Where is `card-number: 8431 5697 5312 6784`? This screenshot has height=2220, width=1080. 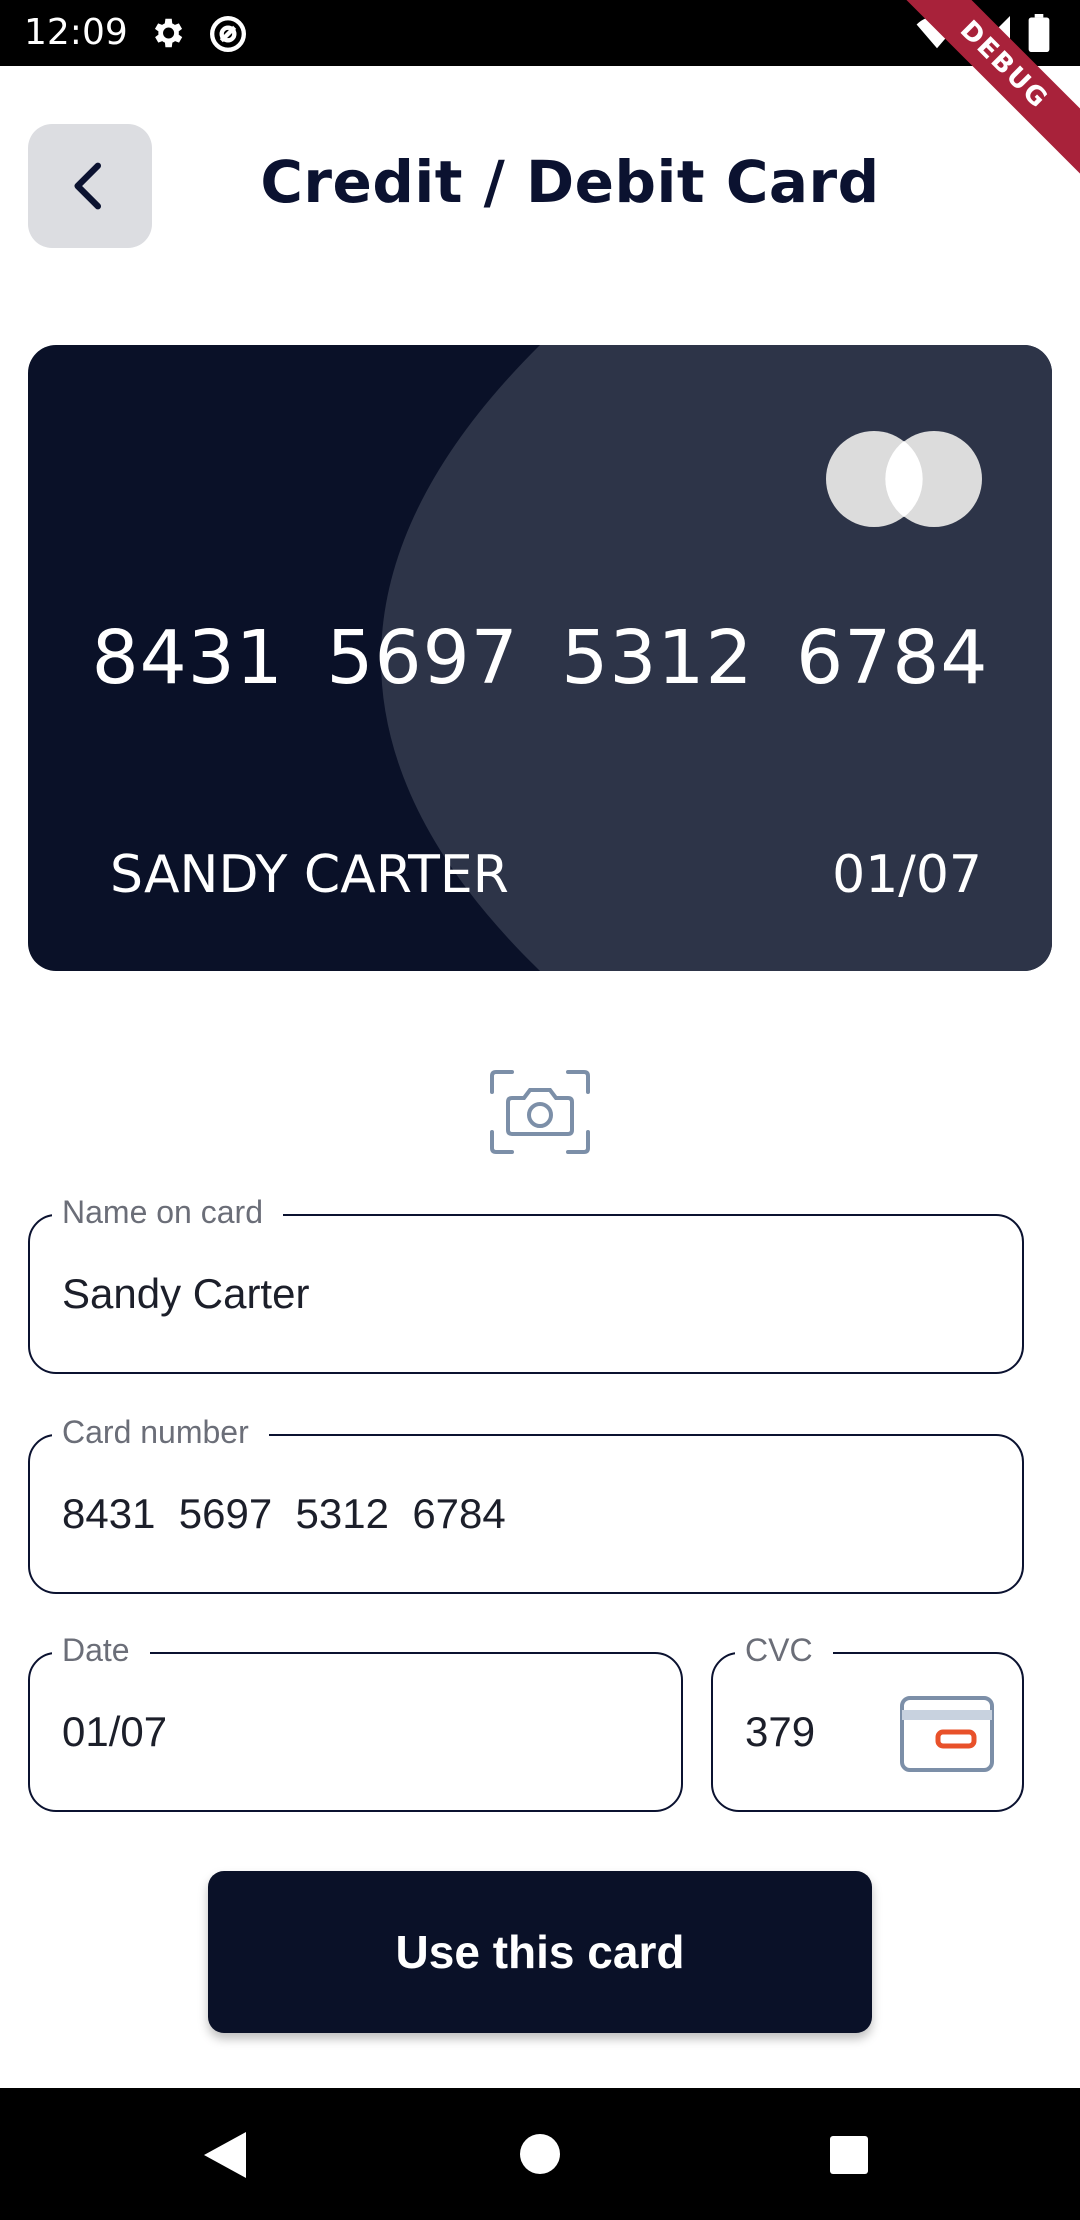
card-number: 8431 5697 5312 6784 is located at coordinates (540, 658).